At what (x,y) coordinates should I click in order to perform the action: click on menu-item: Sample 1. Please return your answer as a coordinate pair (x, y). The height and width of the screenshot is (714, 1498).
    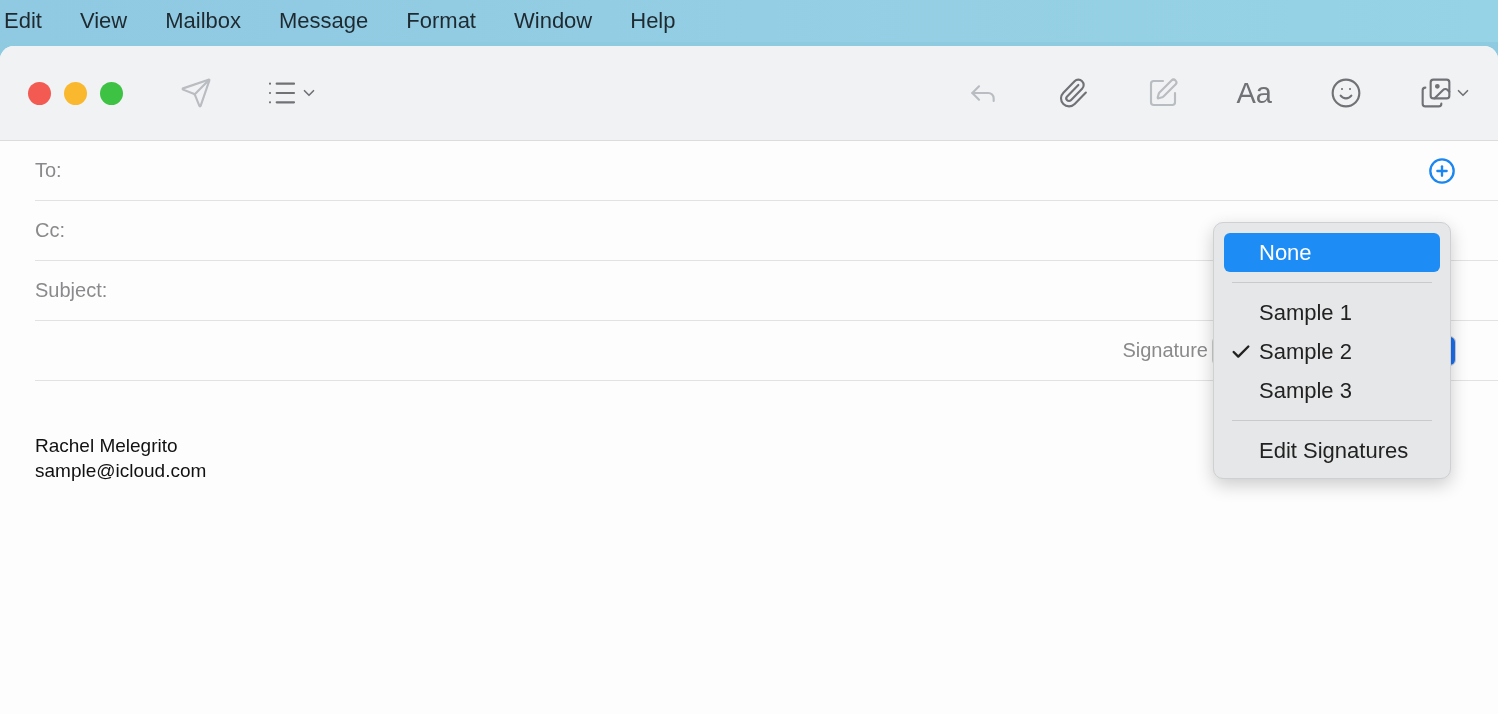
    Looking at the image, I should click on (1332, 312).